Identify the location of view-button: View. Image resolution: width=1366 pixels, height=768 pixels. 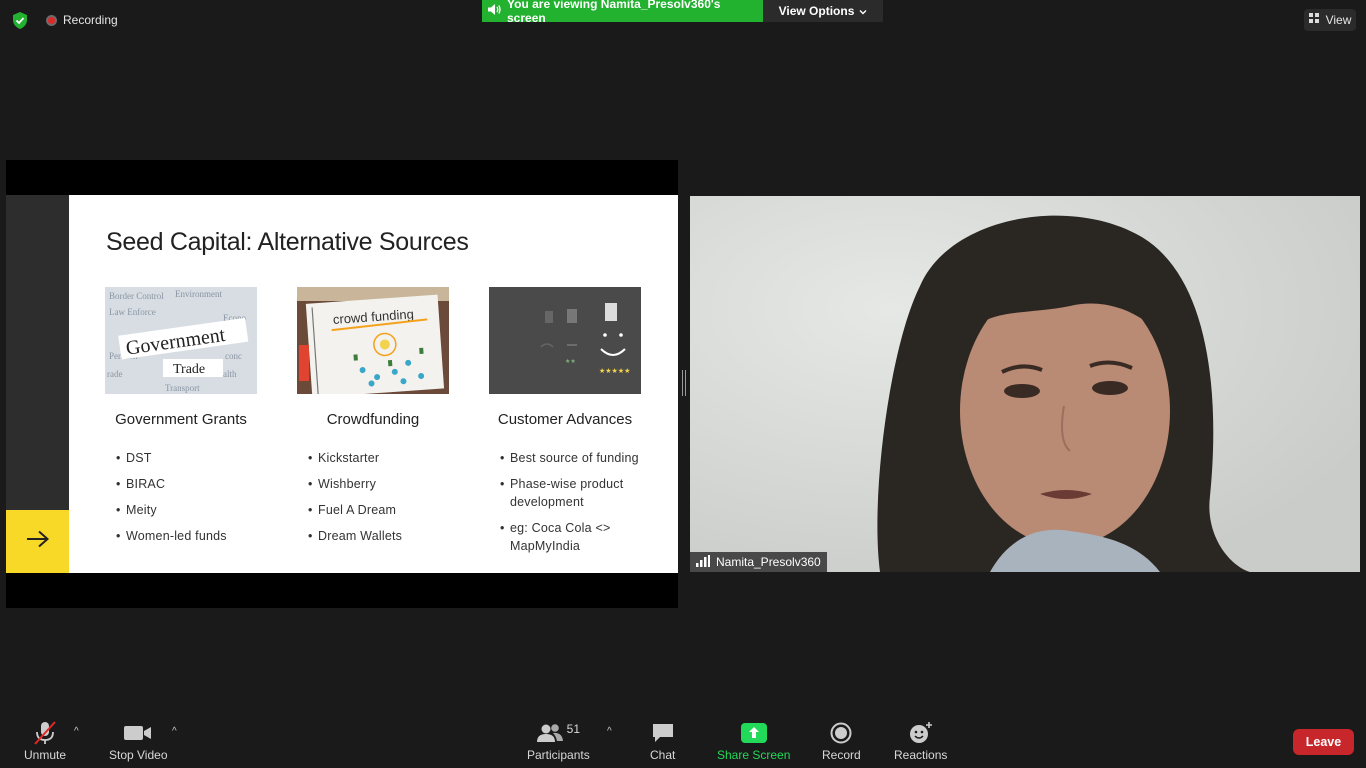
(1330, 20).